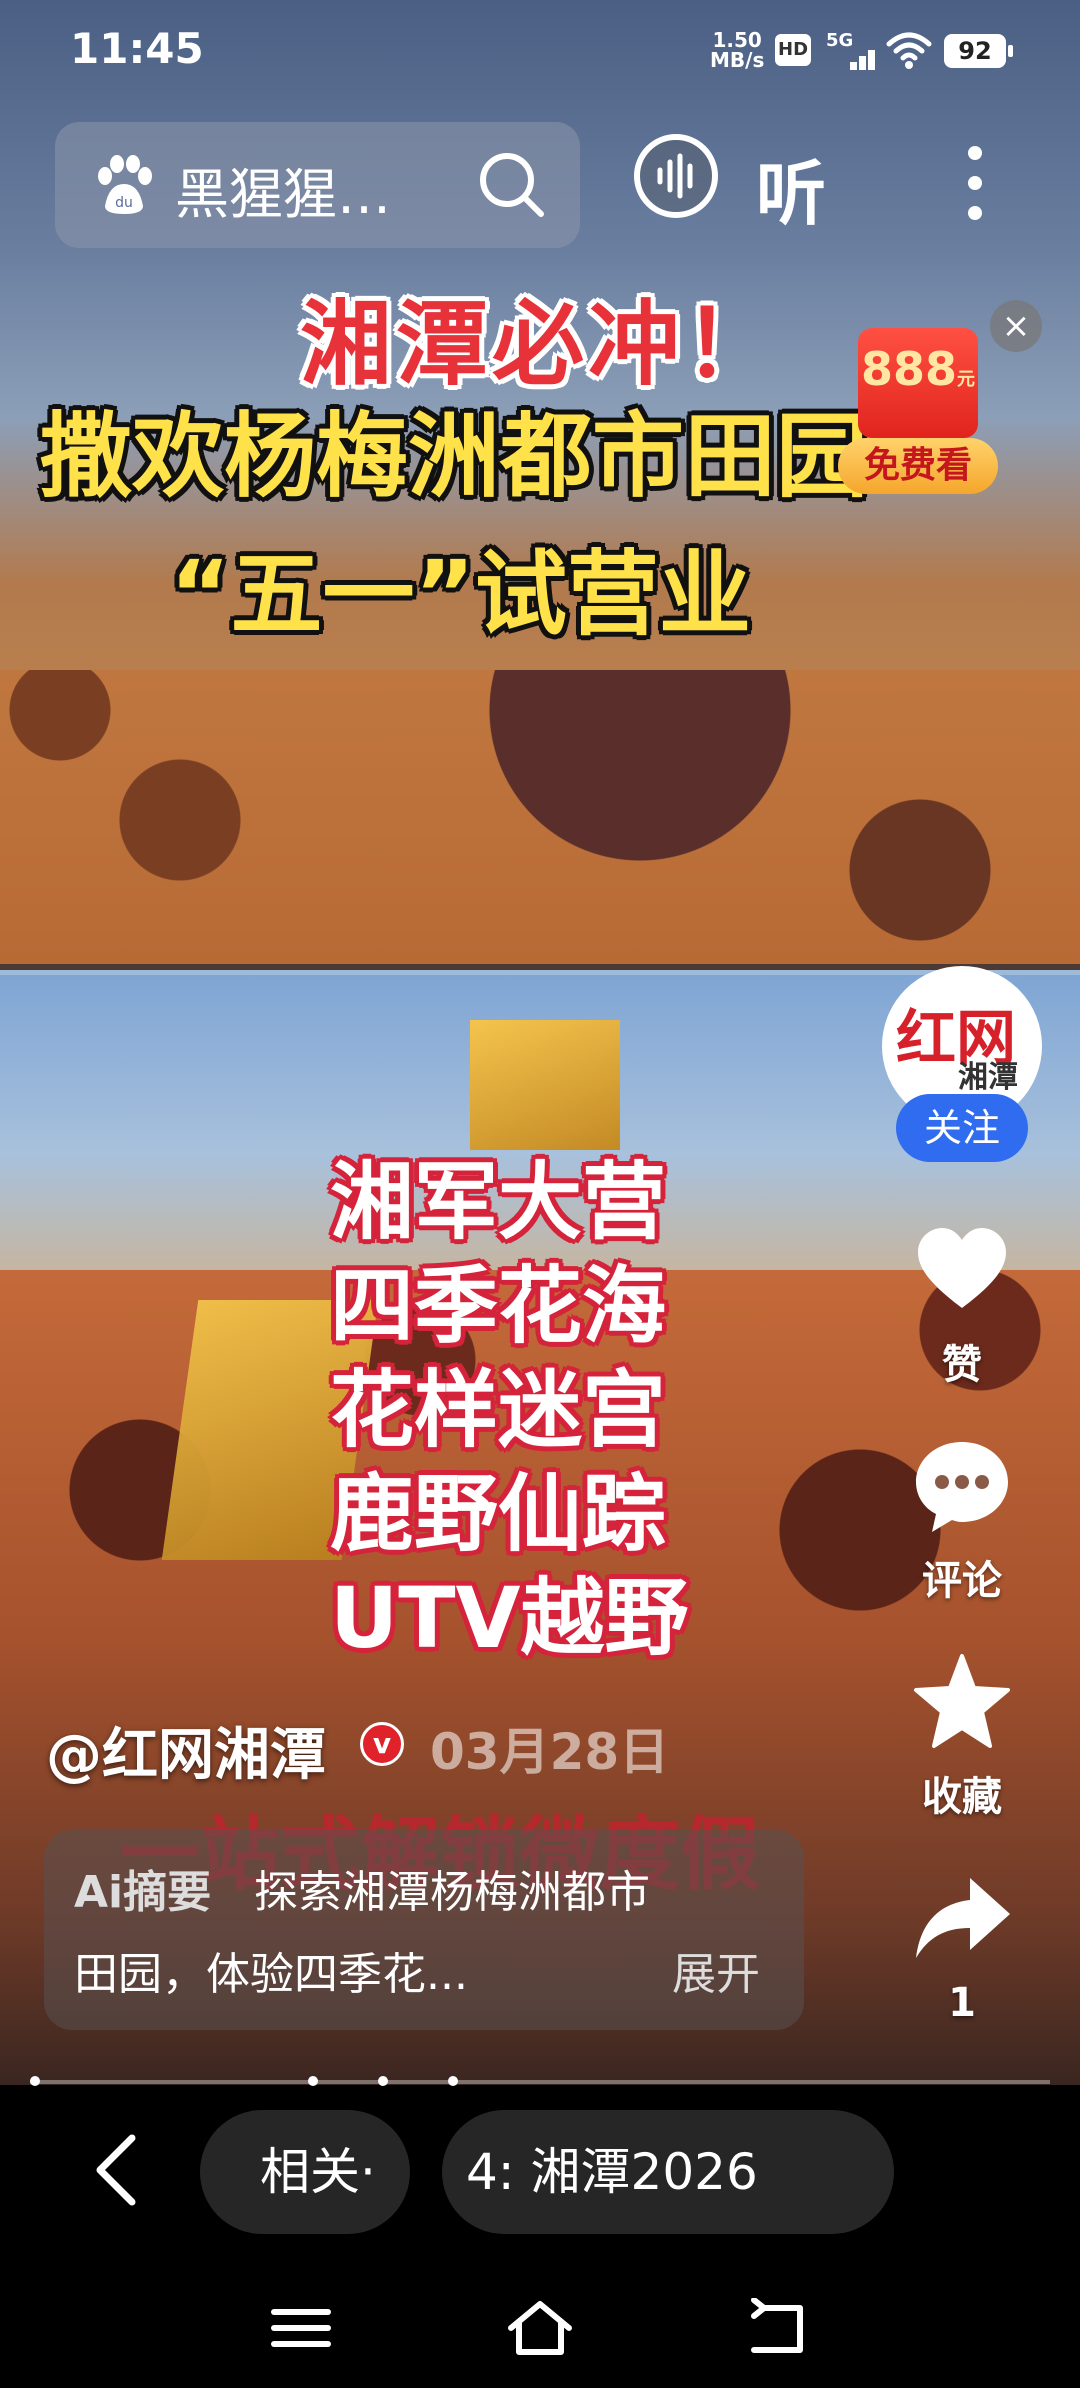 The image size is (1080, 2388). Describe the element at coordinates (962, 1701) in the screenshot. I see `star-icon` at that location.